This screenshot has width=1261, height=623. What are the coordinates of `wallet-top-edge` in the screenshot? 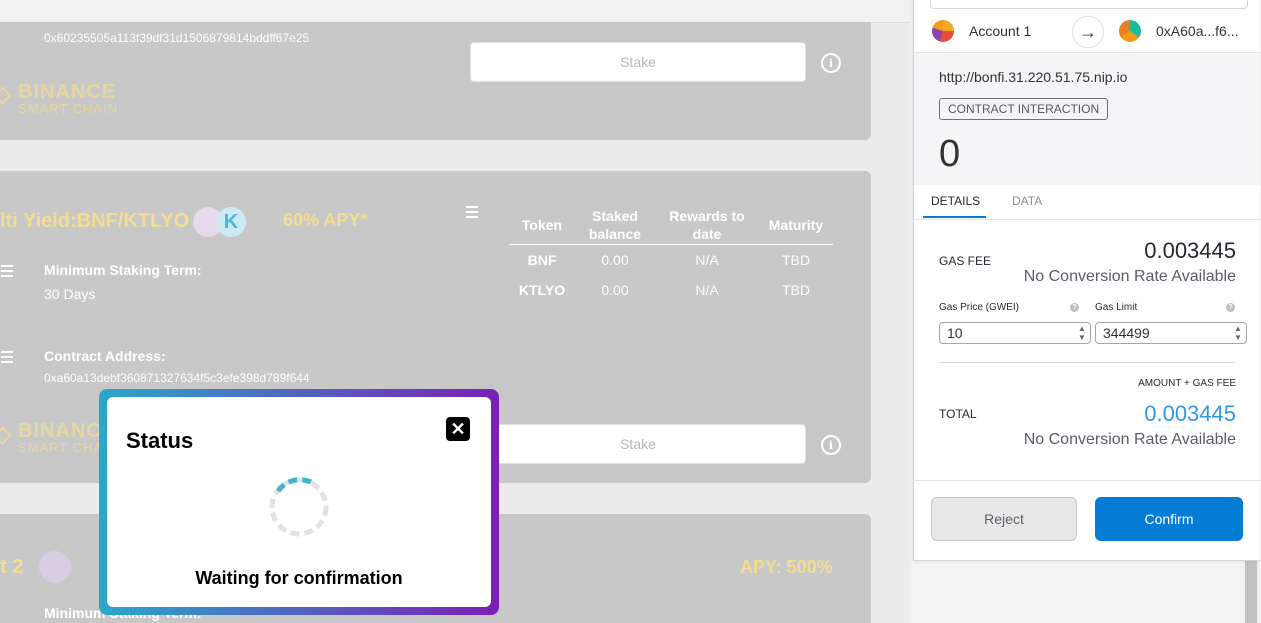 It's located at (1089, 4).